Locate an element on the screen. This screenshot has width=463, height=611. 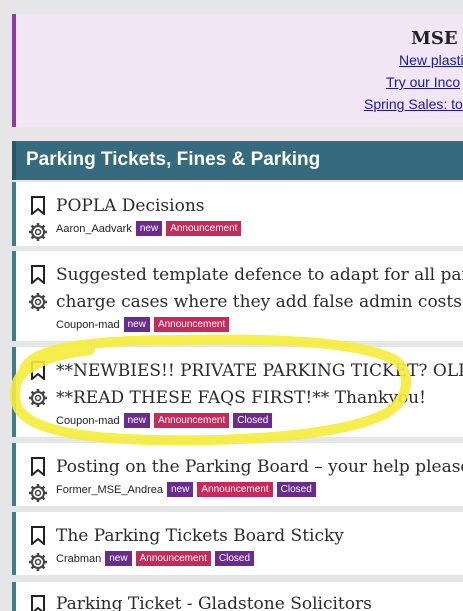
thread-title: POPLA Decisions is located at coordinates (130, 206).